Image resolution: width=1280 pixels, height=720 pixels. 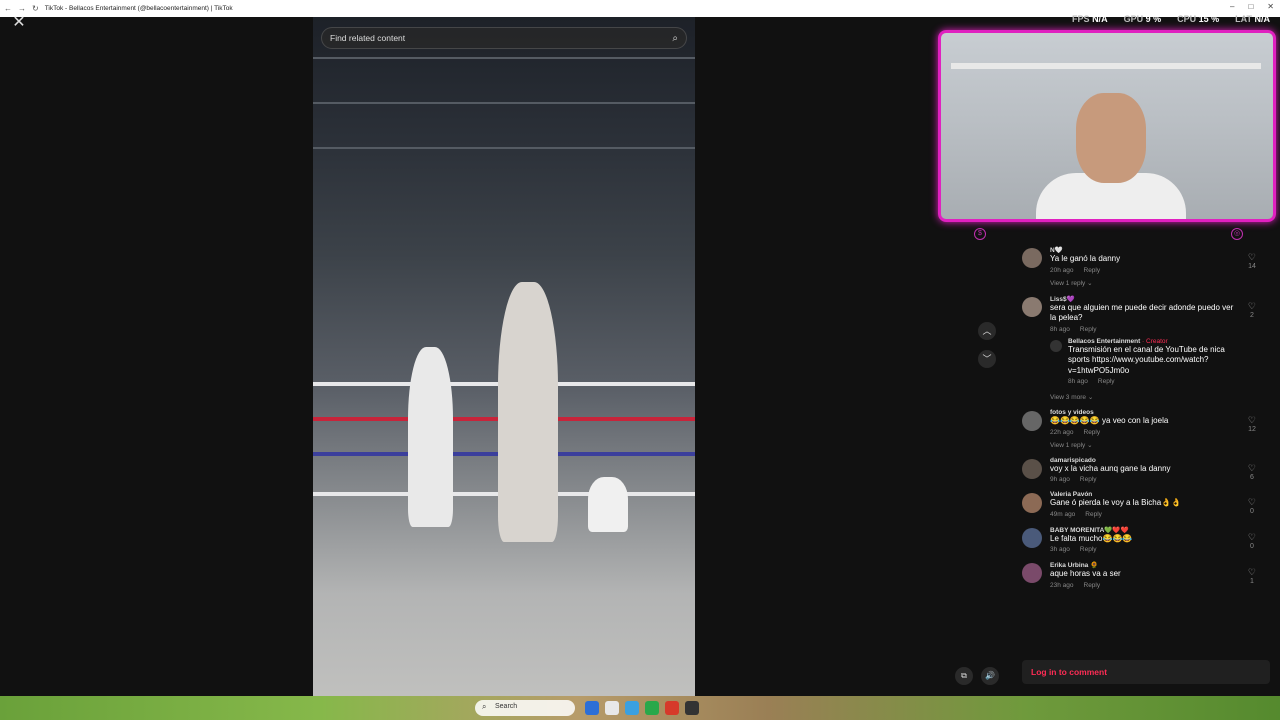 I want to click on comment-author: damarispicado, so click(x=1156, y=460).